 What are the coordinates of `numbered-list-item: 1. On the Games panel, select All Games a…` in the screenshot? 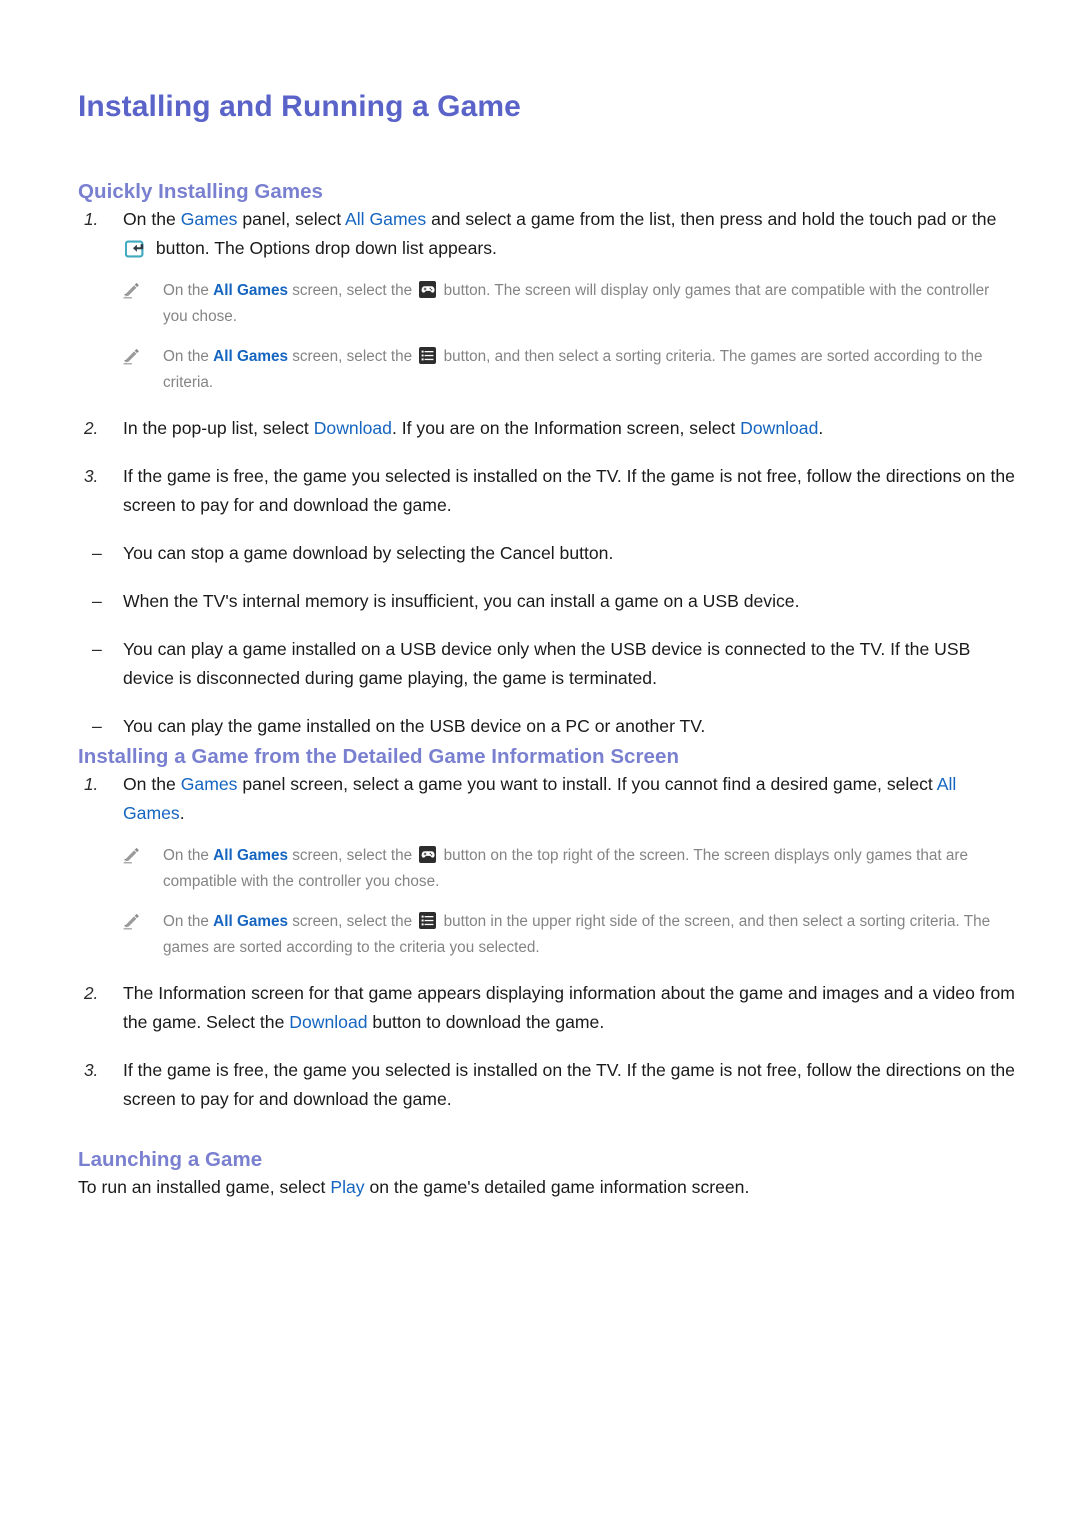 It's located at (548, 234).